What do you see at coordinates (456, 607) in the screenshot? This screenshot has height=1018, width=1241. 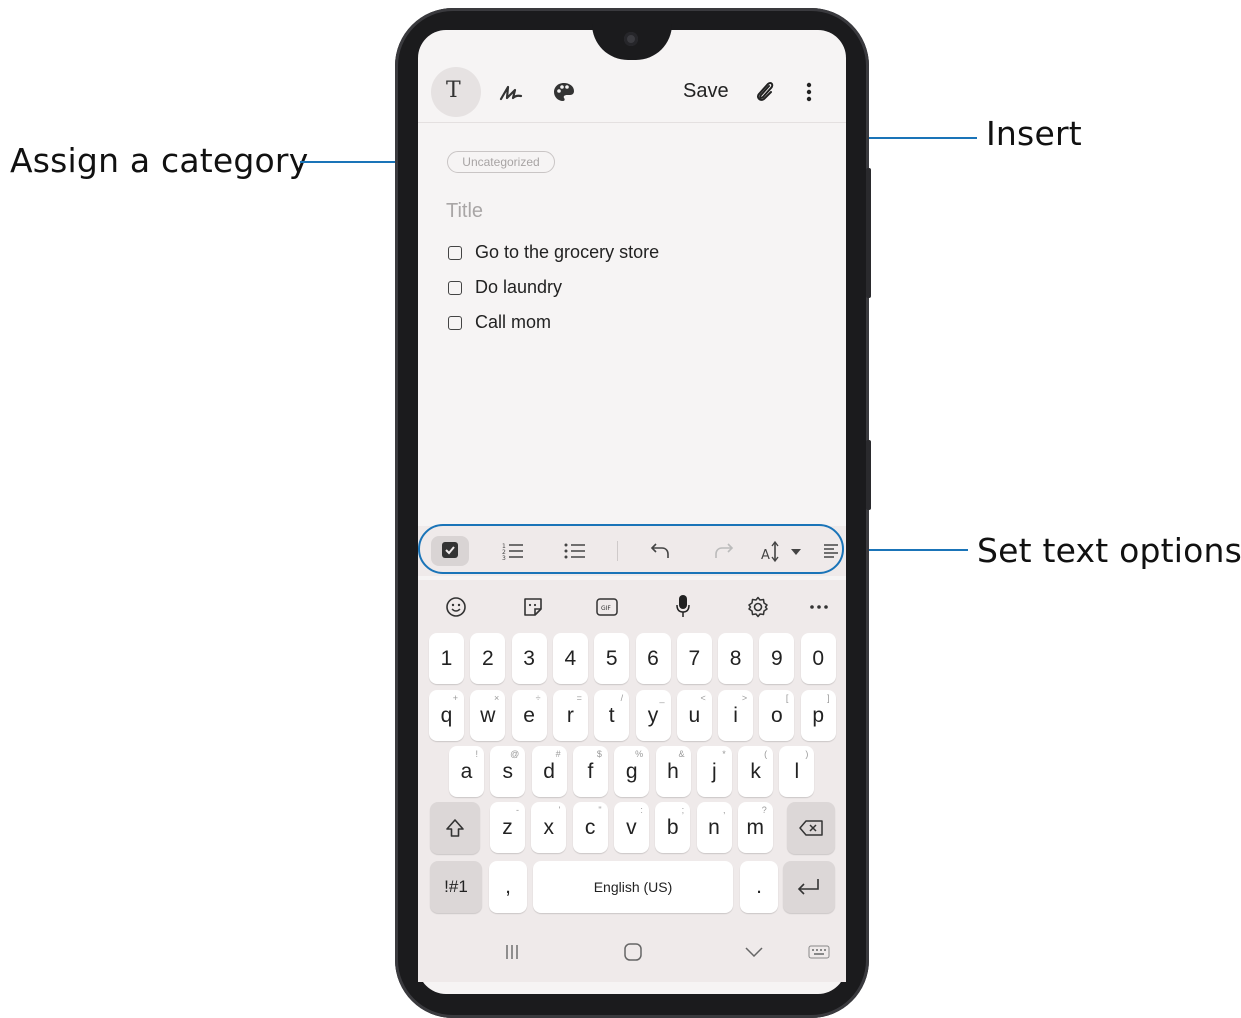 I see `emoji-icon` at bounding box center [456, 607].